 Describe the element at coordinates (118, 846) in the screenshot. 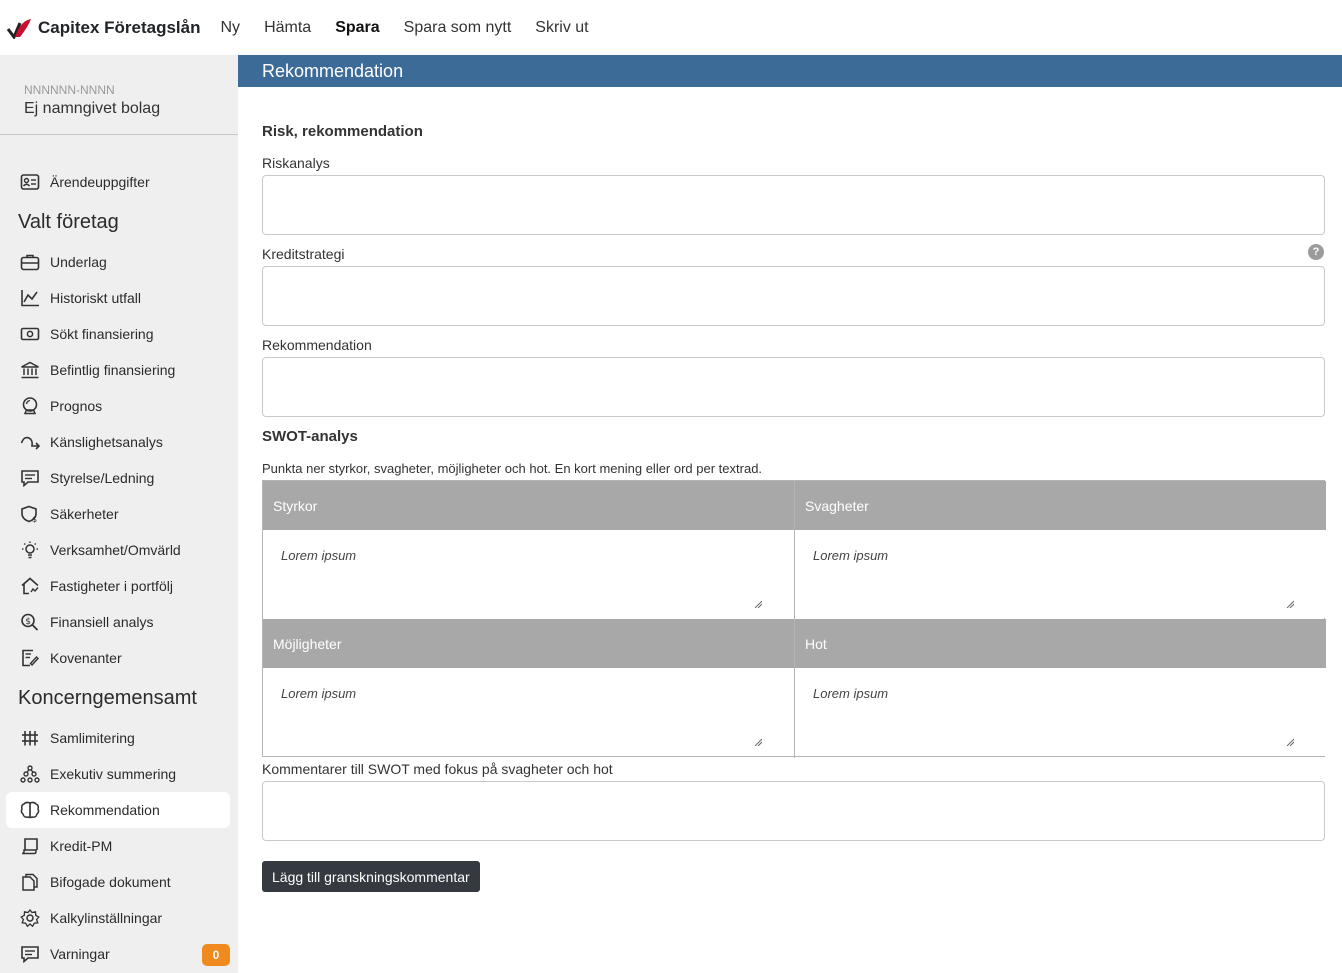

I see `sidebar-item-credit-pm: Kredit-PM` at that location.